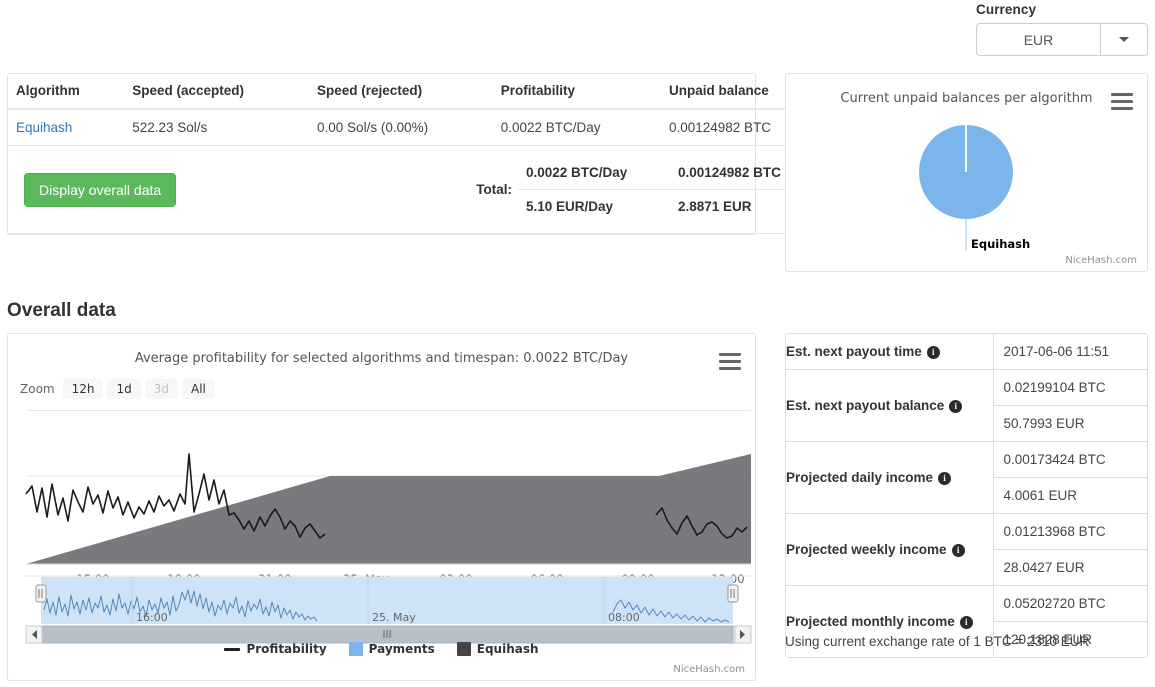 This screenshot has height=687, width=1155. I want to click on payout-row-values: 0.01213968 BTC 28.0427 EUR, so click(1070, 549).